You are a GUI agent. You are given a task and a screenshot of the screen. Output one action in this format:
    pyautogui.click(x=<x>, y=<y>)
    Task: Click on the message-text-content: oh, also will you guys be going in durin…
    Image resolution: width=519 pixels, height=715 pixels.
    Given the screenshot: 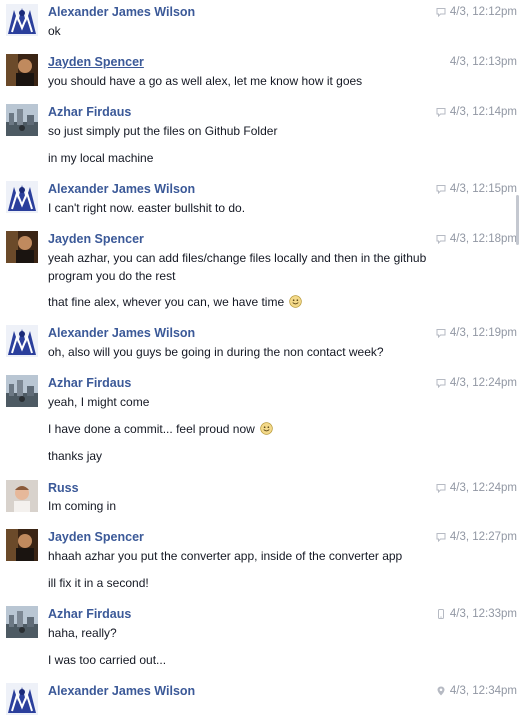 What is the action you would take?
    pyautogui.click(x=216, y=352)
    